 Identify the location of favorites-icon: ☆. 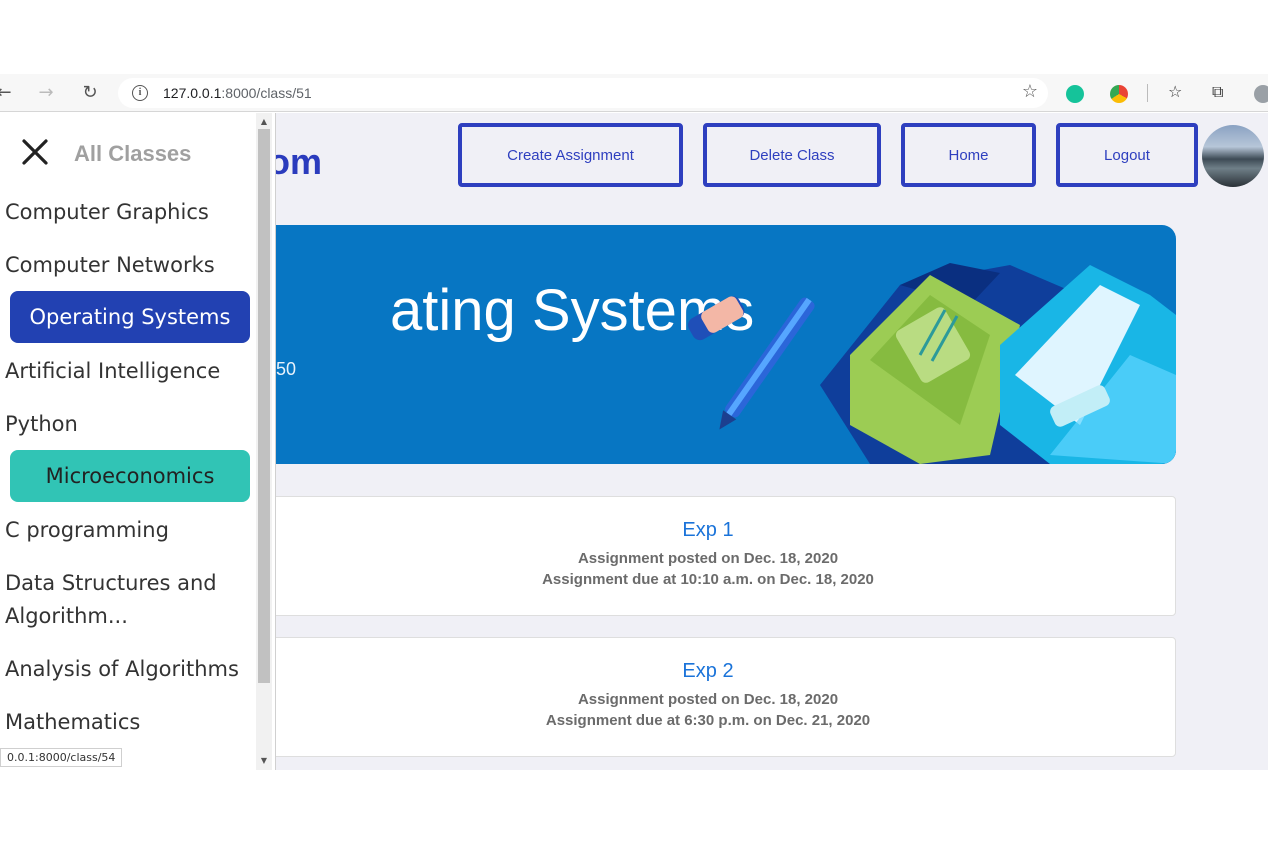
(1175, 91).